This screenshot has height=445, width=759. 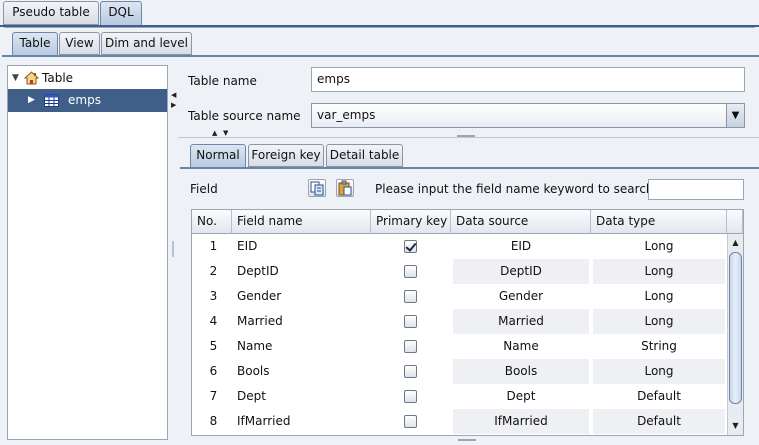 I want to click on field-search-input, so click(x=696, y=189).